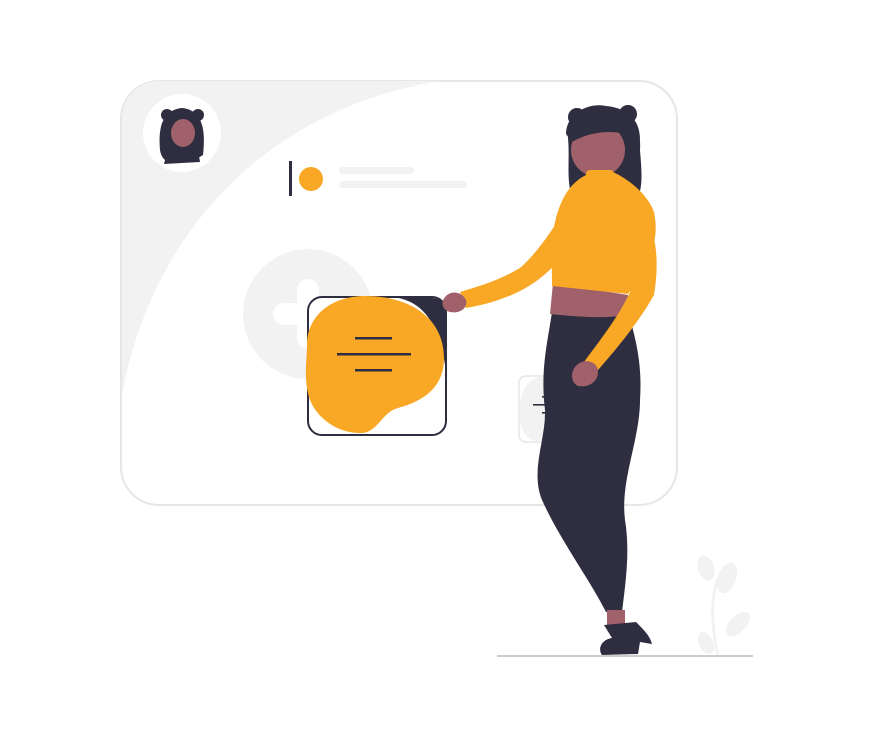  What do you see at coordinates (376, 170) in the screenshot?
I see `header-line-short` at bounding box center [376, 170].